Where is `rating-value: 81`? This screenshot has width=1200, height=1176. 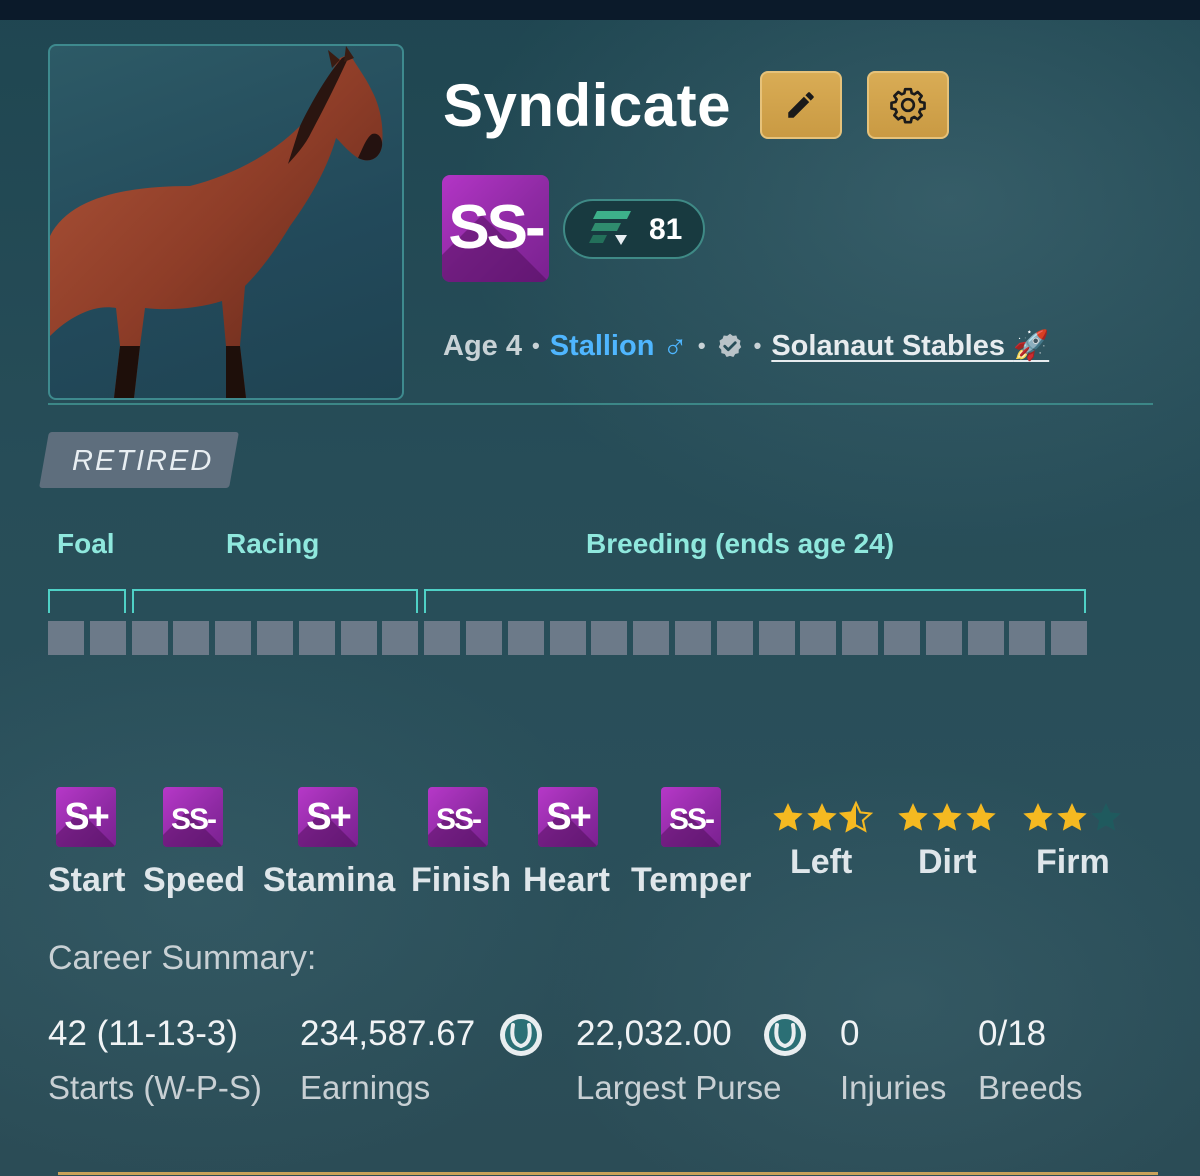
rating-value: 81 is located at coordinates (666, 229).